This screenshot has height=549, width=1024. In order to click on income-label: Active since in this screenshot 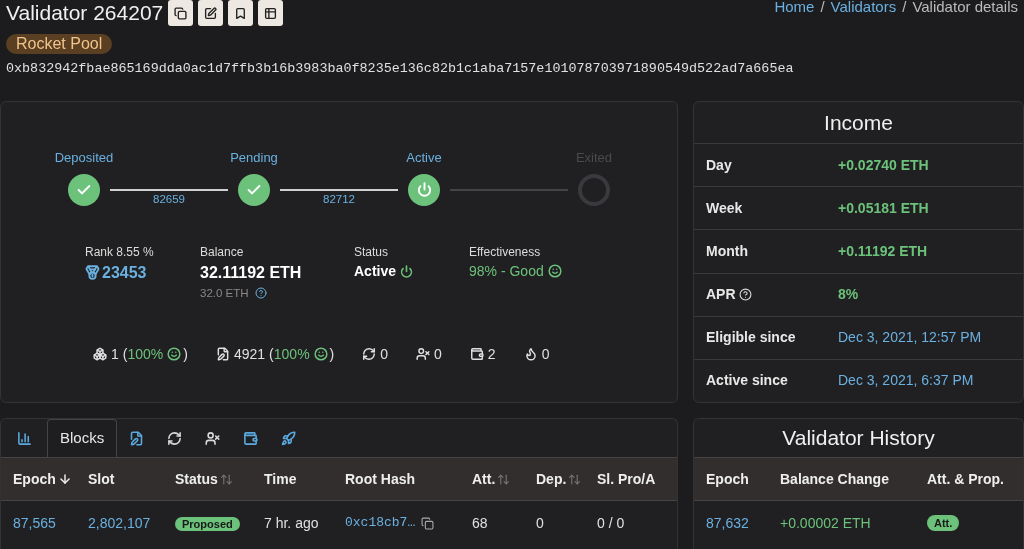, I will do `click(747, 381)`.